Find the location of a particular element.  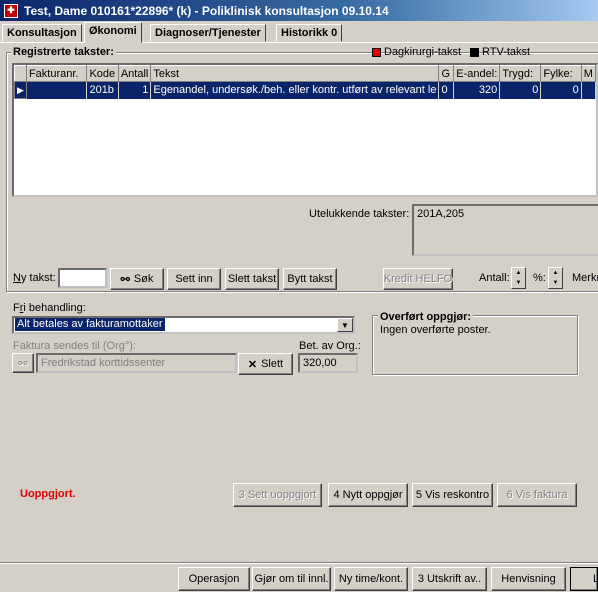

tab-okonomi: Økonomi is located at coordinates (113, 32).